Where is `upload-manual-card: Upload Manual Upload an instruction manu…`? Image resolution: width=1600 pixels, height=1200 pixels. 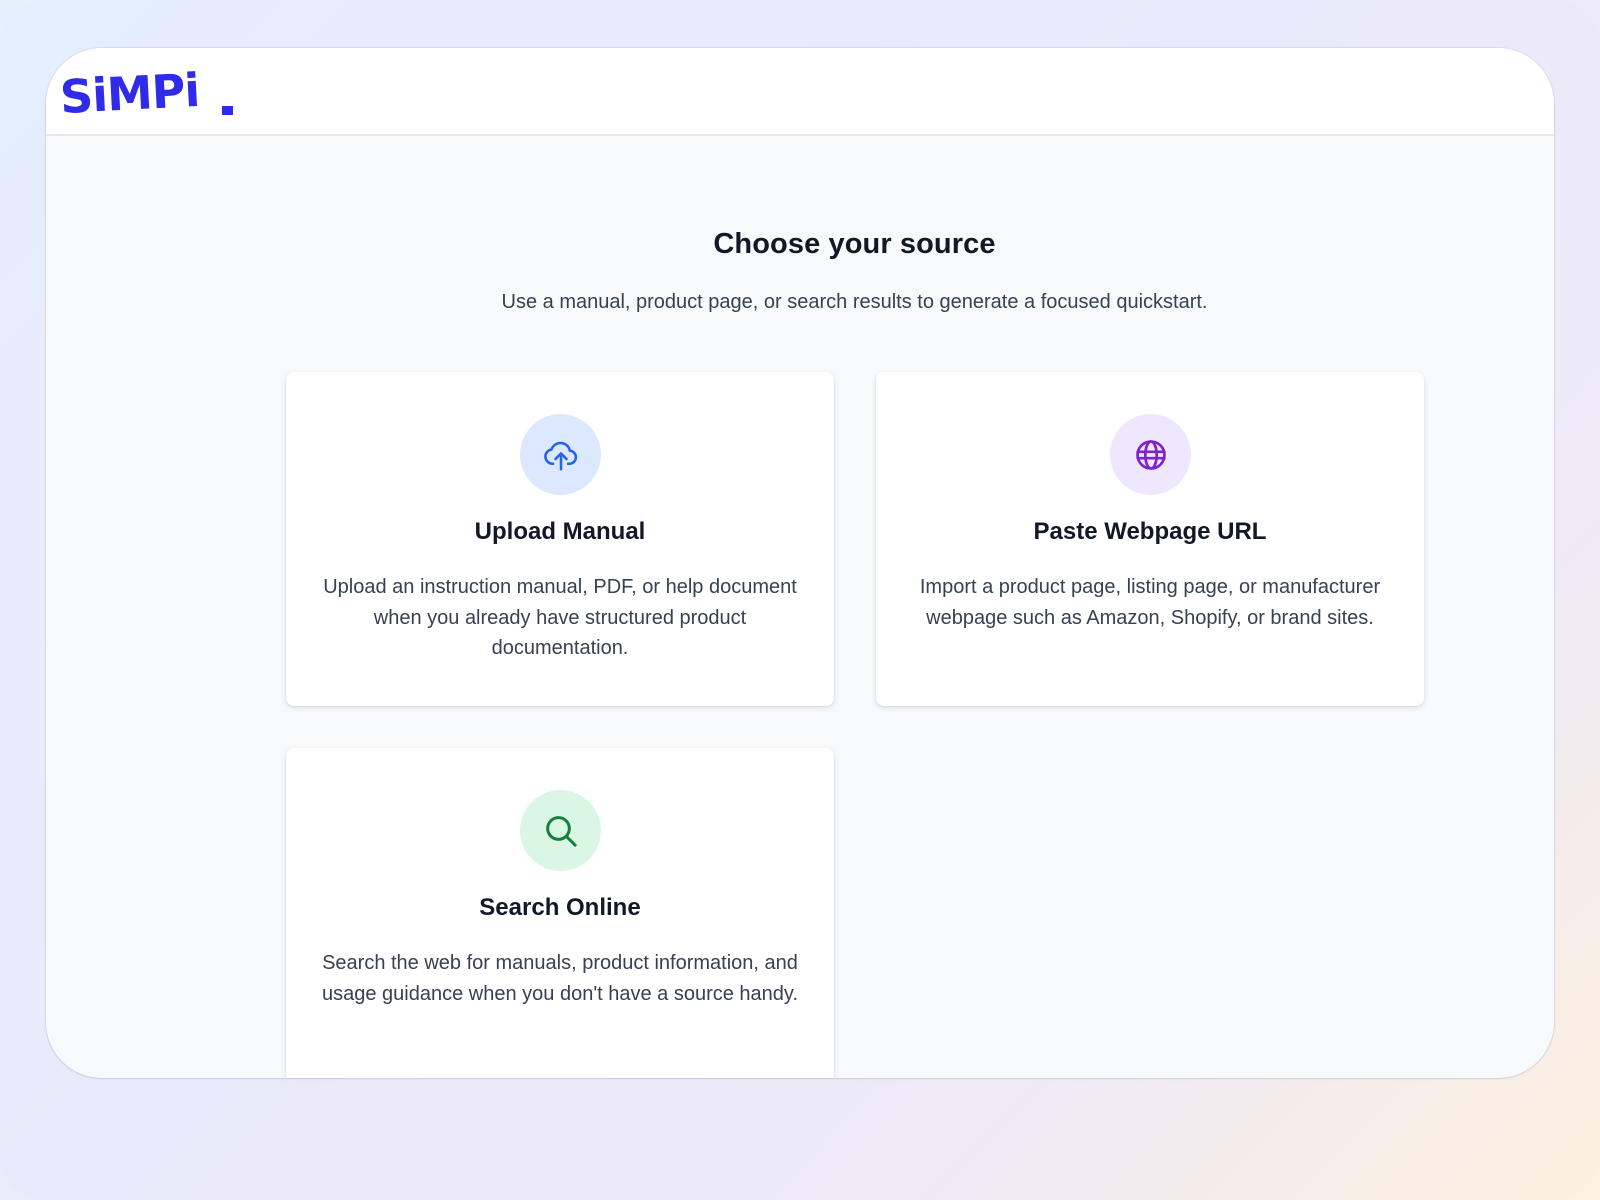
upload-manual-card: Upload Manual Upload an instruction manu… is located at coordinates (560, 539).